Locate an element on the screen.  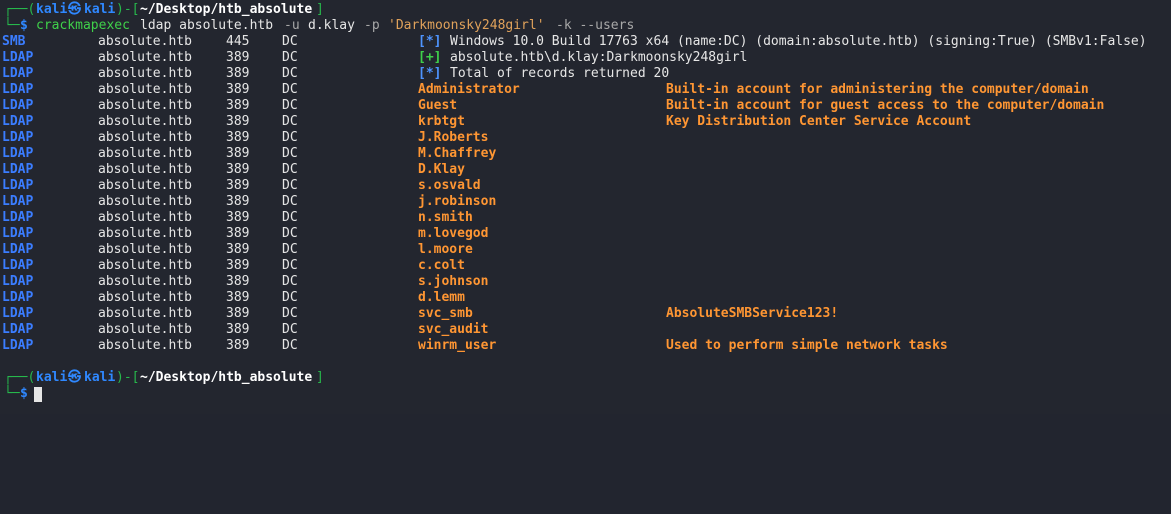
row-username: Administrator is located at coordinates (469, 89).